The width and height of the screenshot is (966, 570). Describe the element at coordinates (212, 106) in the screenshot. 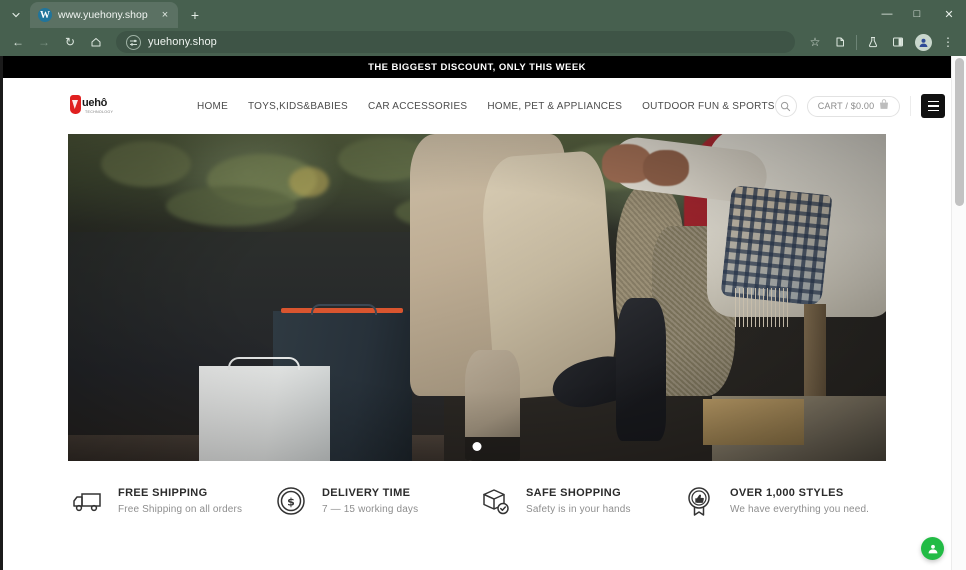

I see `nav-item-home: HOME` at that location.